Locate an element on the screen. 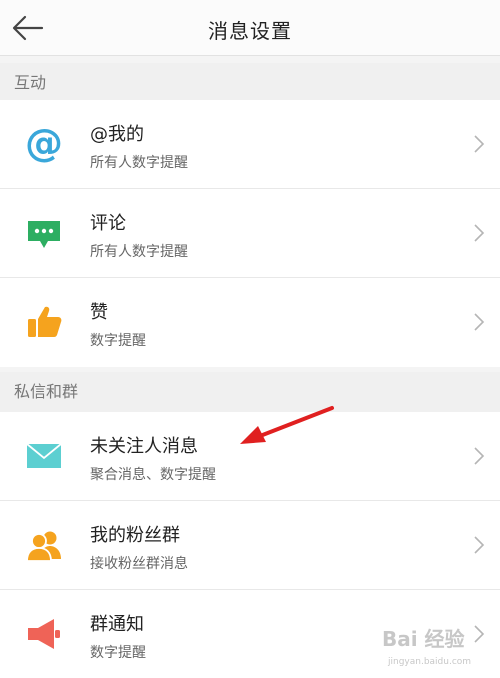  settings-row-comments: 评论 所有人数字提醒 is located at coordinates (250, 233).